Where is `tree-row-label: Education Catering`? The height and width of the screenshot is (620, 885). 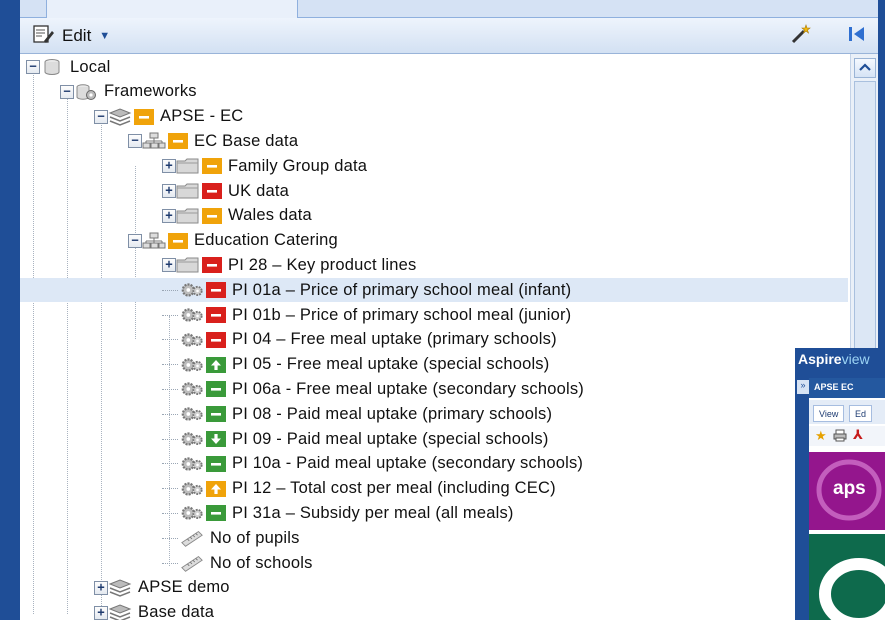
tree-row-label: Education Catering is located at coordinates (266, 240).